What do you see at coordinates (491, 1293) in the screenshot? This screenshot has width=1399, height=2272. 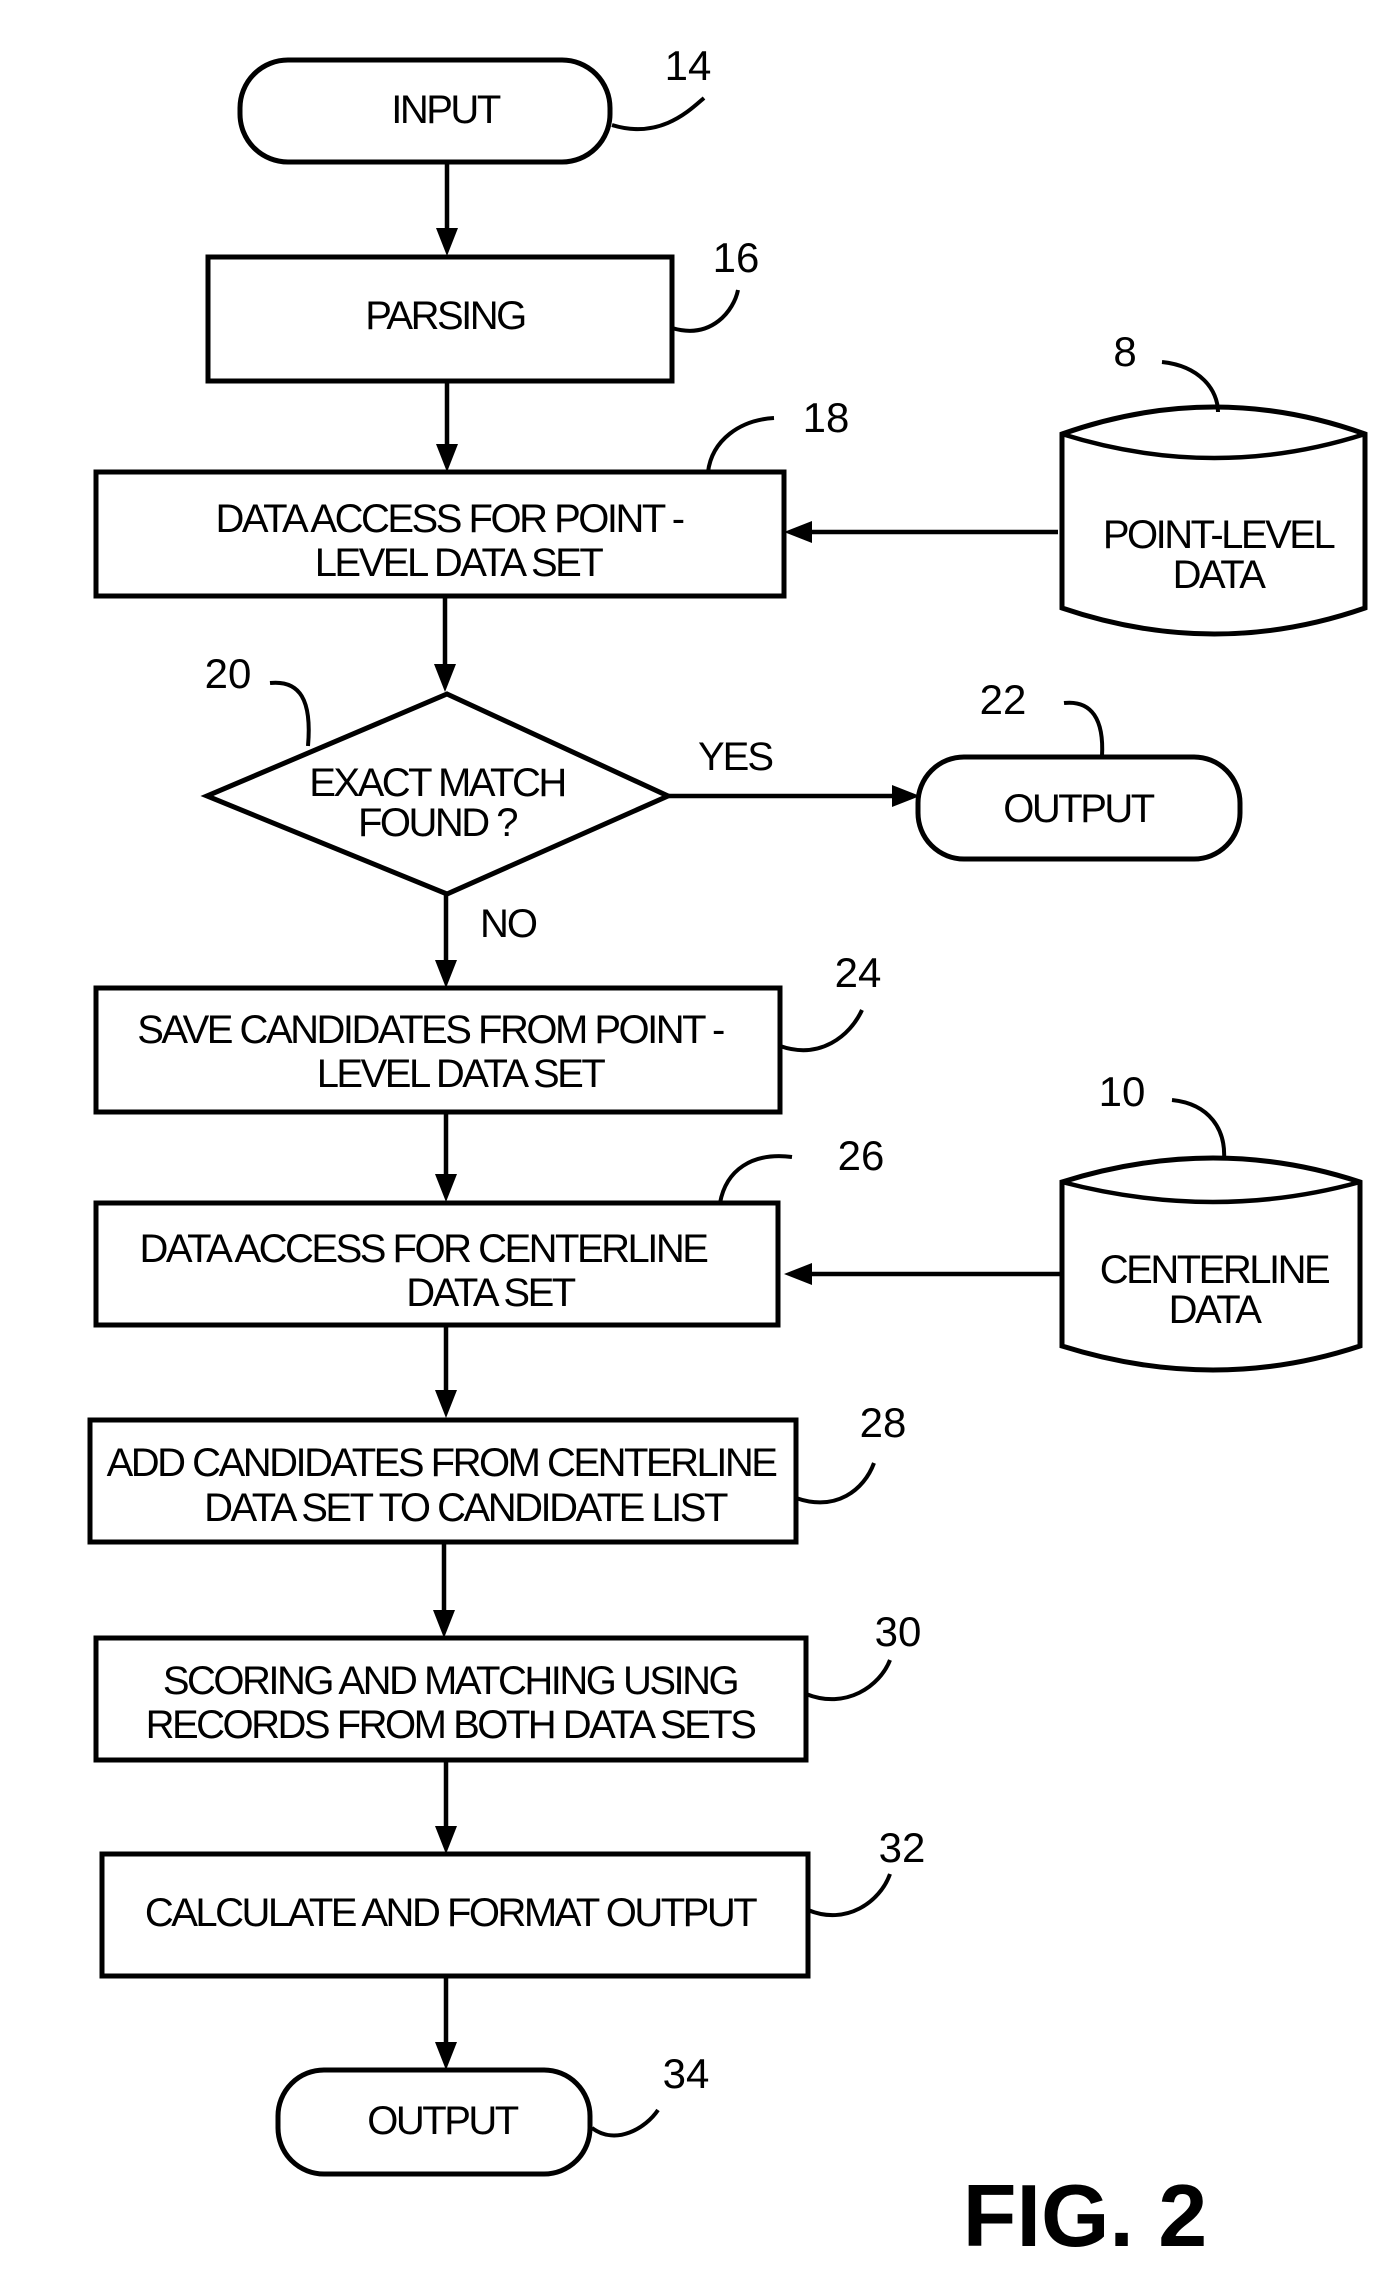 I see `node-label-line-2: DATA SET` at bounding box center [491, 1293].